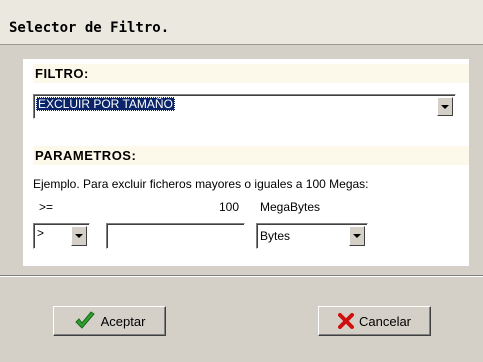 Image resolution: width=483 pixels, height=362 pixels. I want to click on accept-button: Aceptar, so click(109, 321).